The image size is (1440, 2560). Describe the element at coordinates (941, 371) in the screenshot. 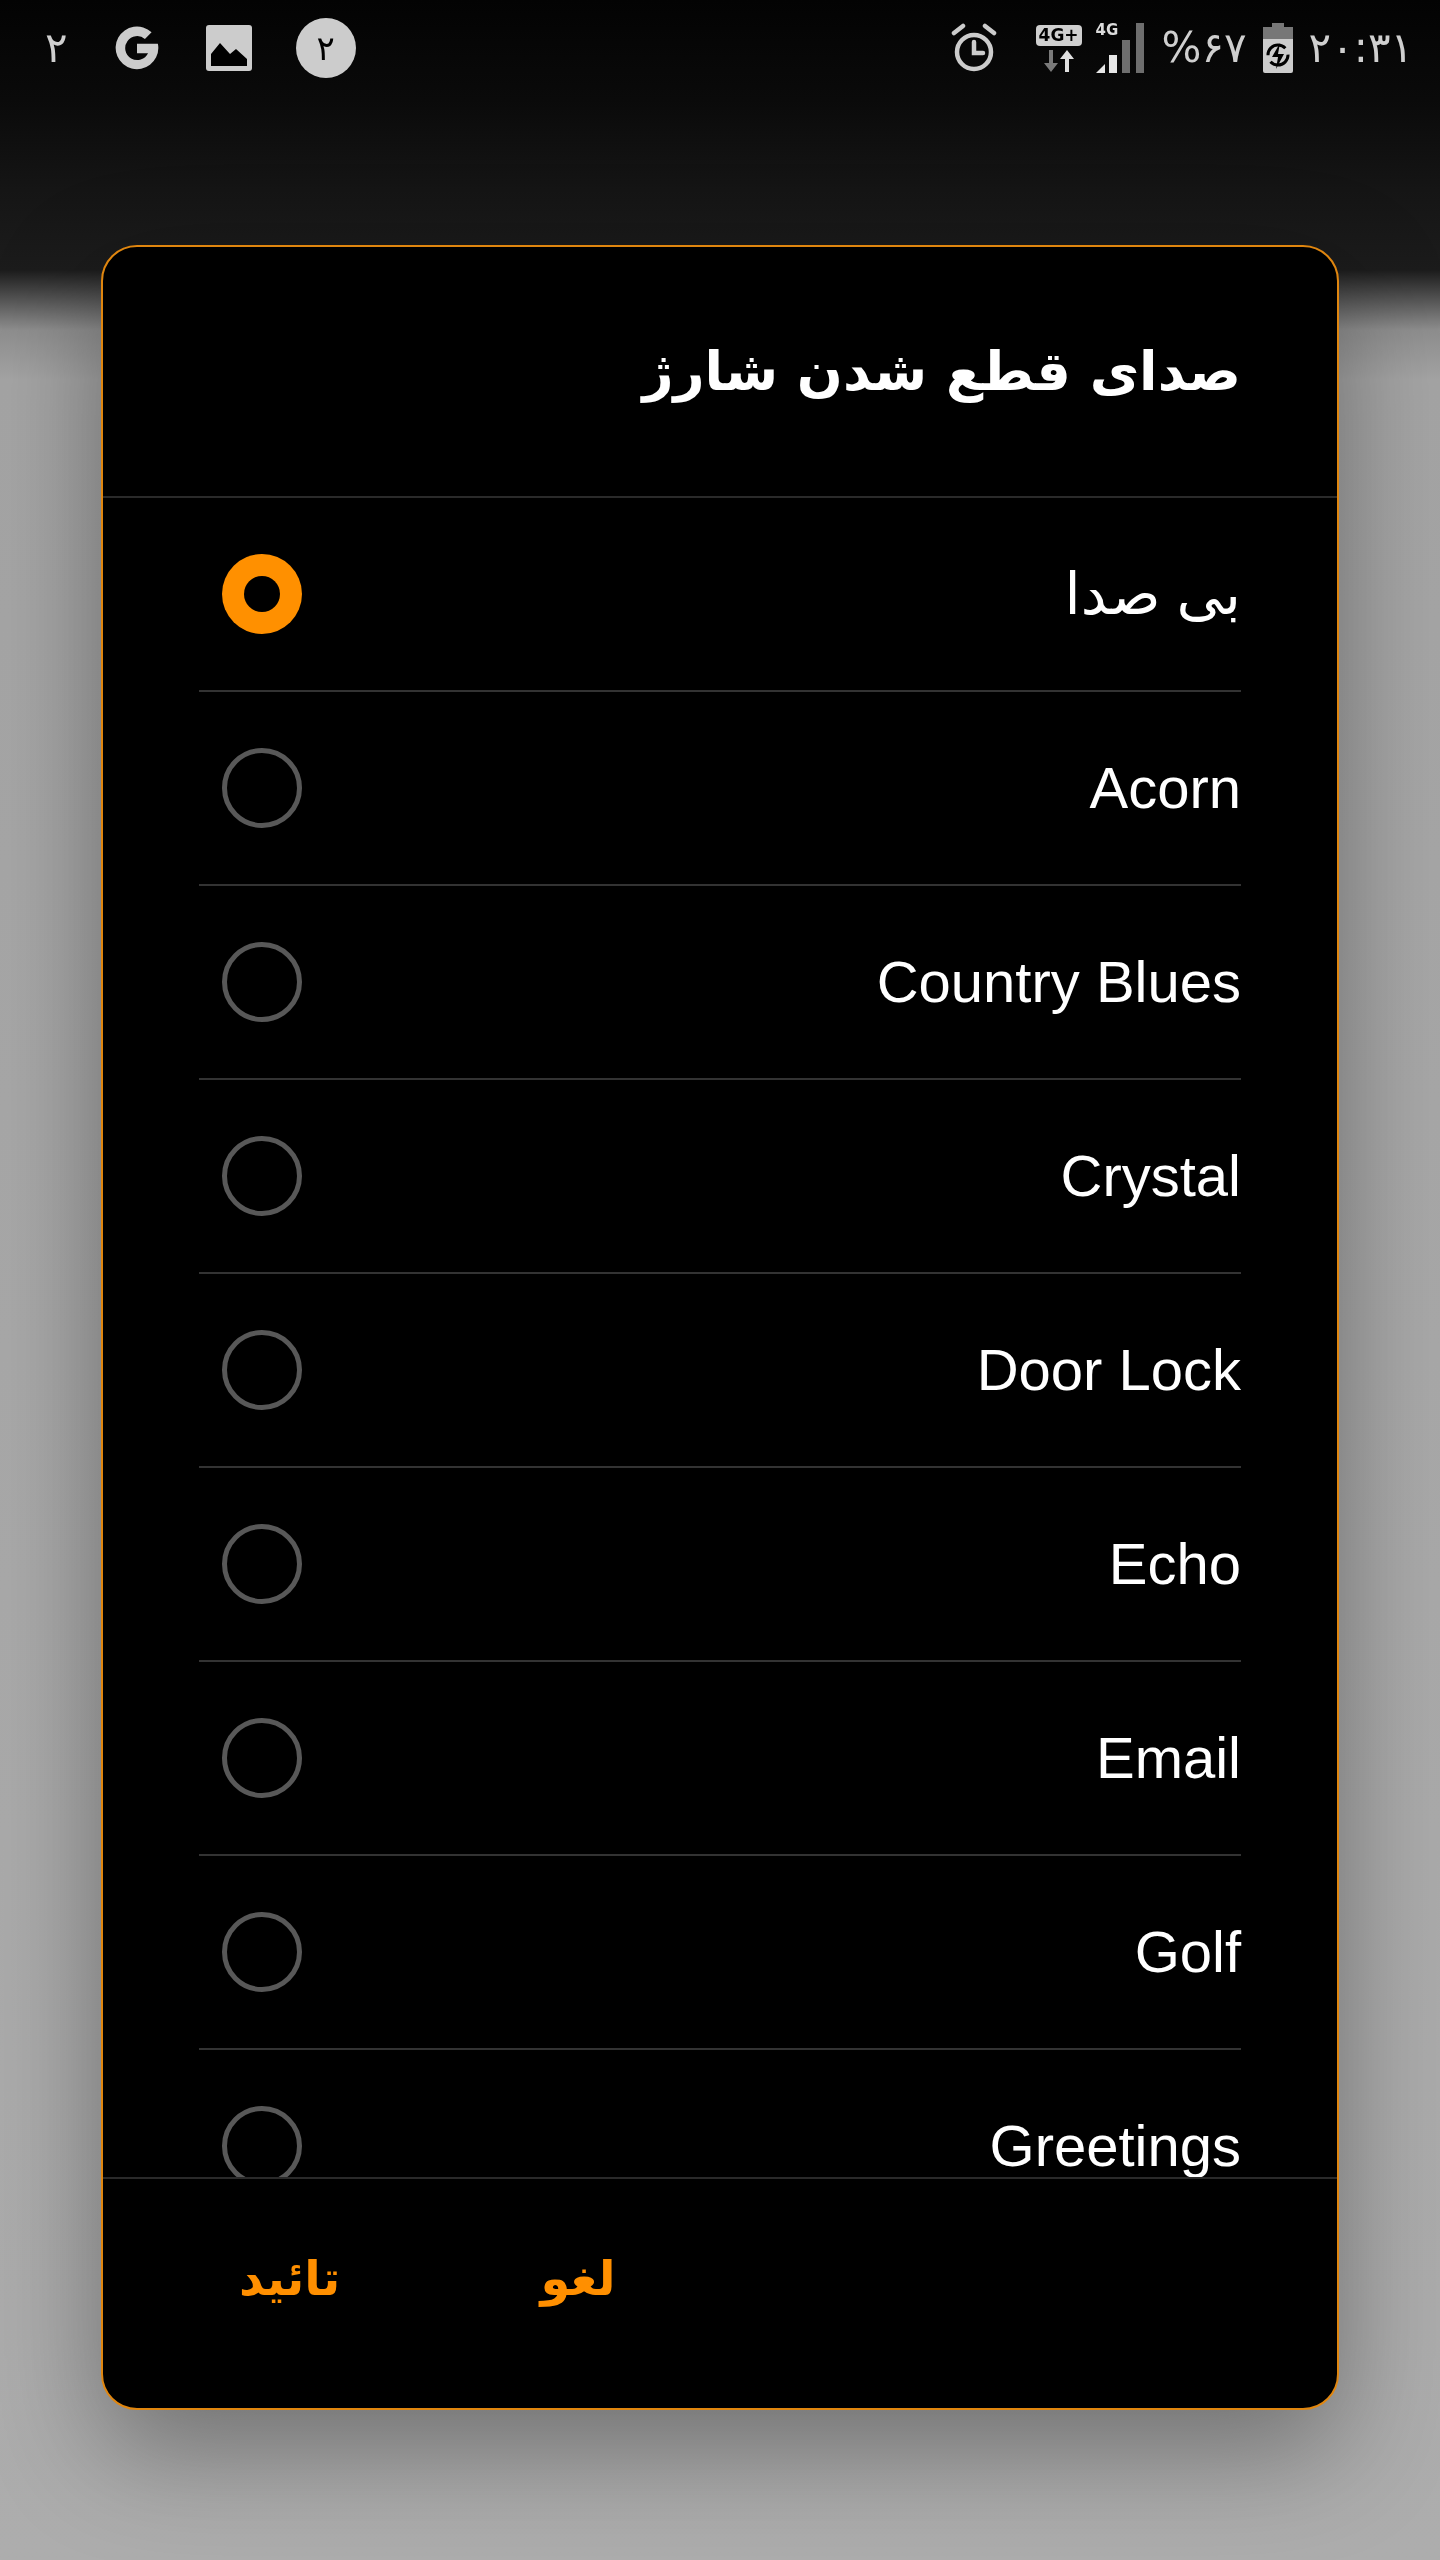

I see `dialog-title: صدای قطع شدن شارژ` at that location.